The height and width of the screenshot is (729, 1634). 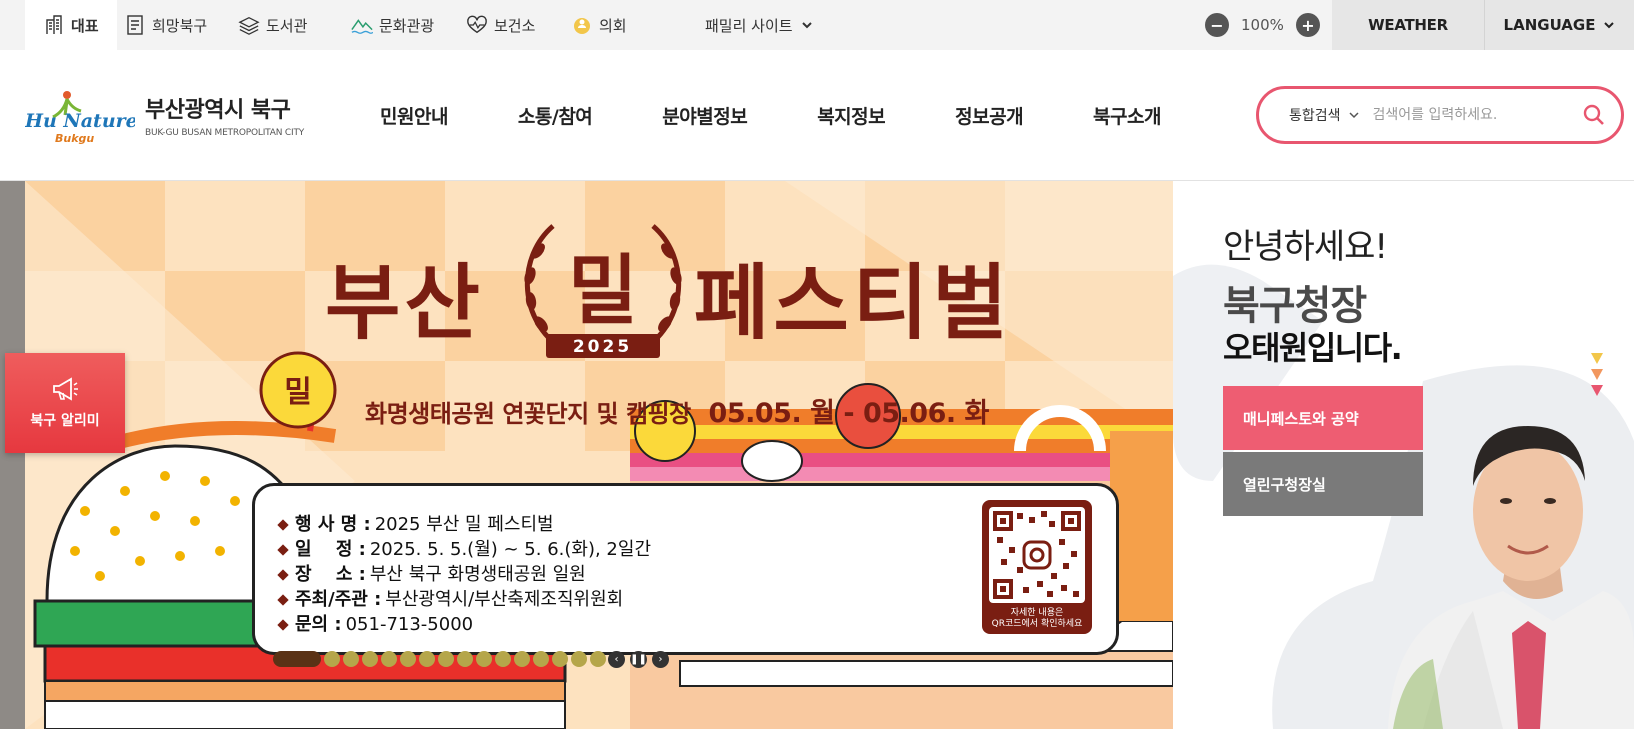 I want to click on next-slide-button: ›, so click(x=660, y=659).